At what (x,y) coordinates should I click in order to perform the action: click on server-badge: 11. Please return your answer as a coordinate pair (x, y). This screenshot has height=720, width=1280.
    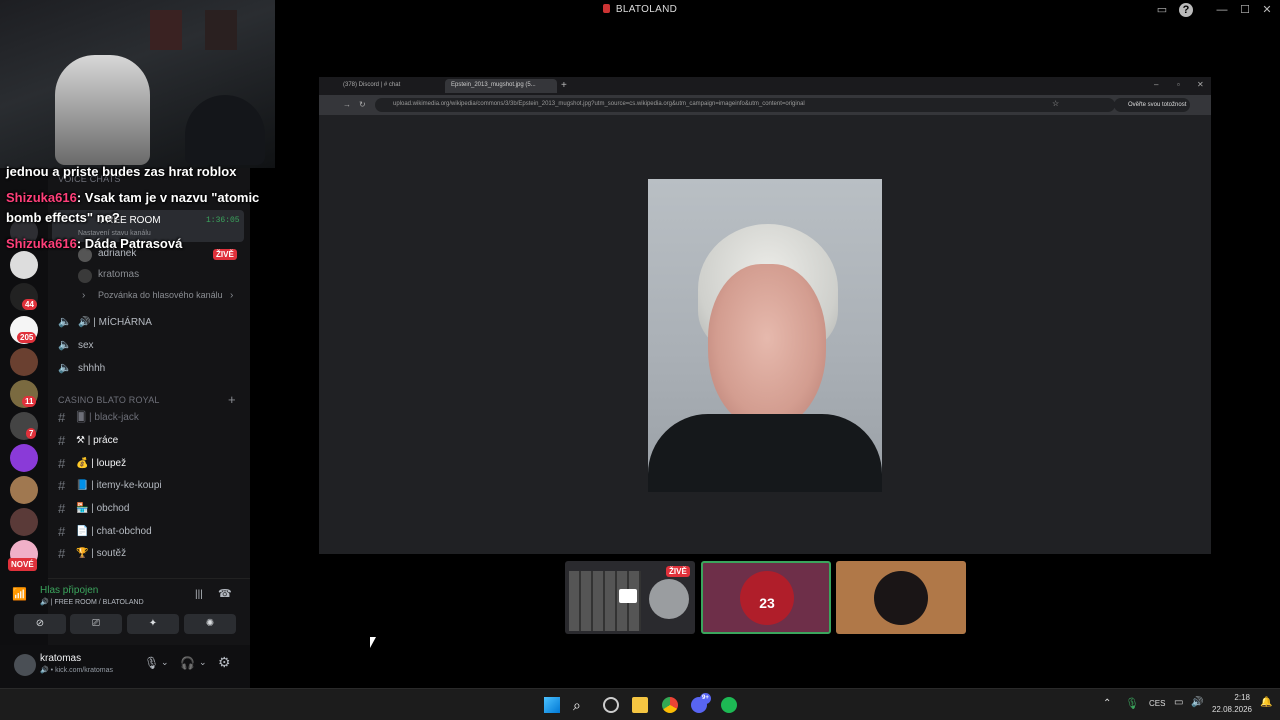
    Looking at the image, I should click on (29, 401).